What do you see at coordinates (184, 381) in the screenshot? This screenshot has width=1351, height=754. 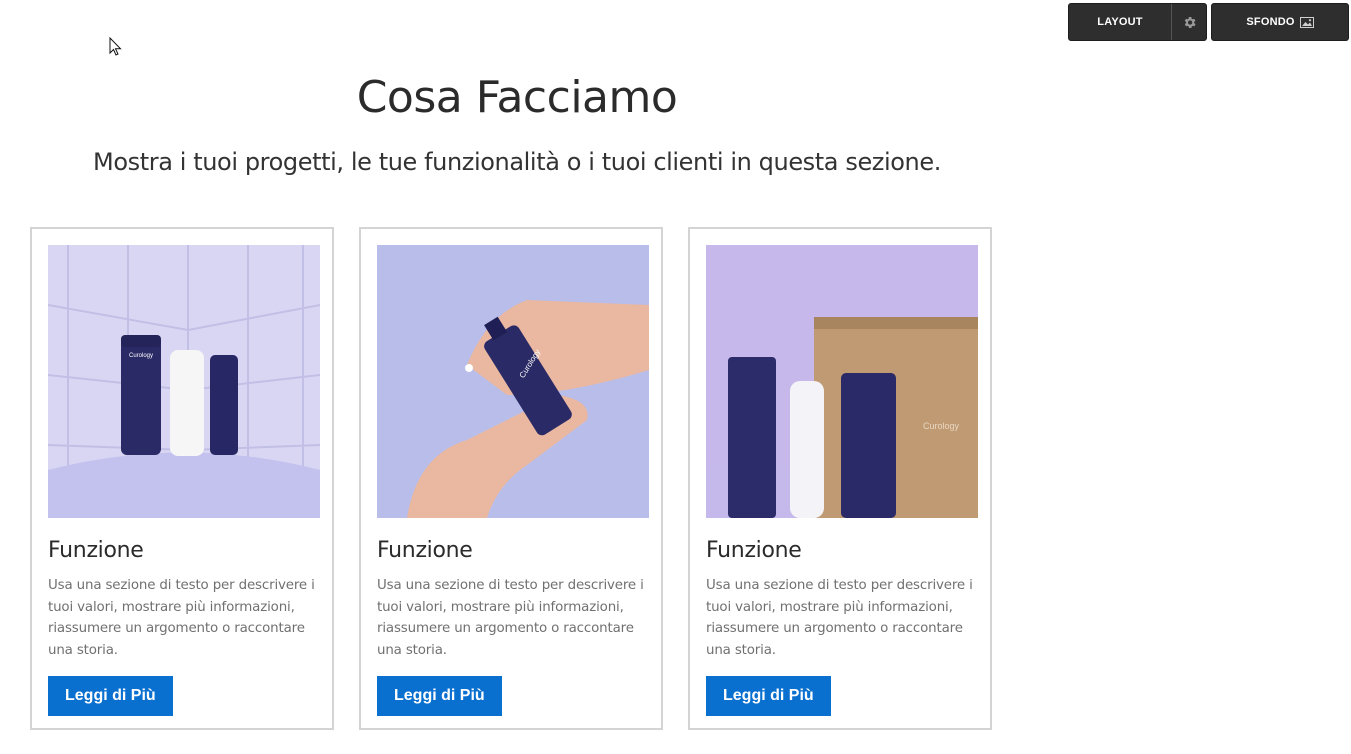 I see `product-photo-bathroom: Curology` at bounding box center [184, 381].